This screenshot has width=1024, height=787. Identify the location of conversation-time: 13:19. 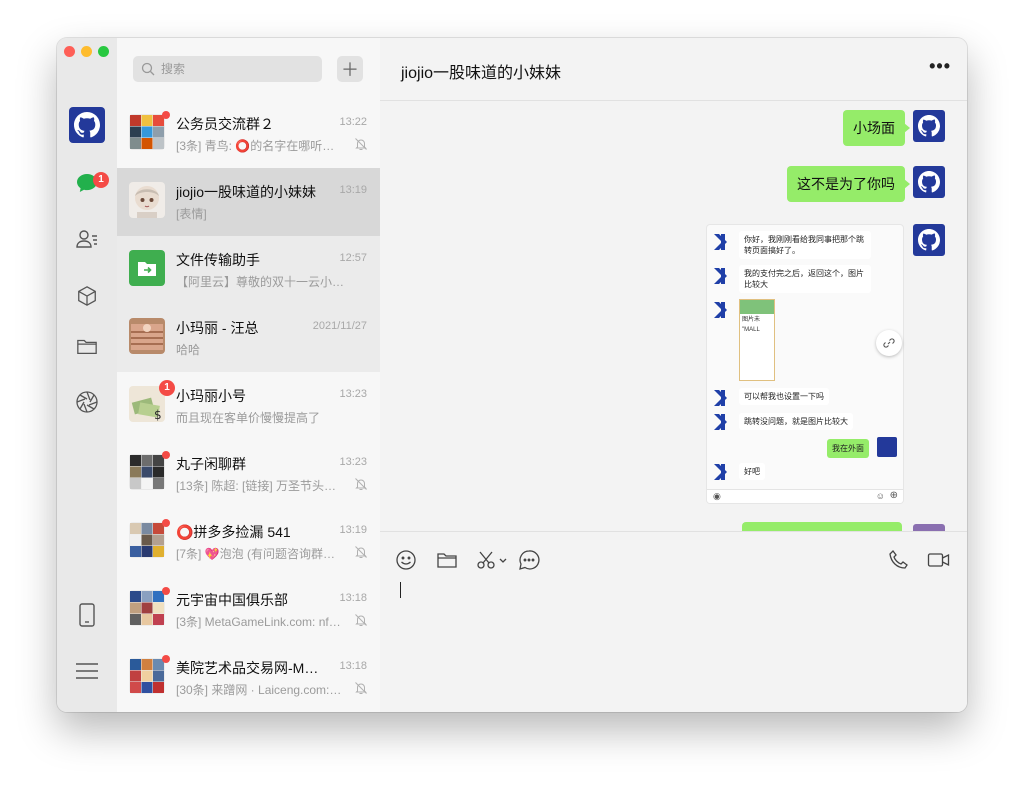
(353, 530).